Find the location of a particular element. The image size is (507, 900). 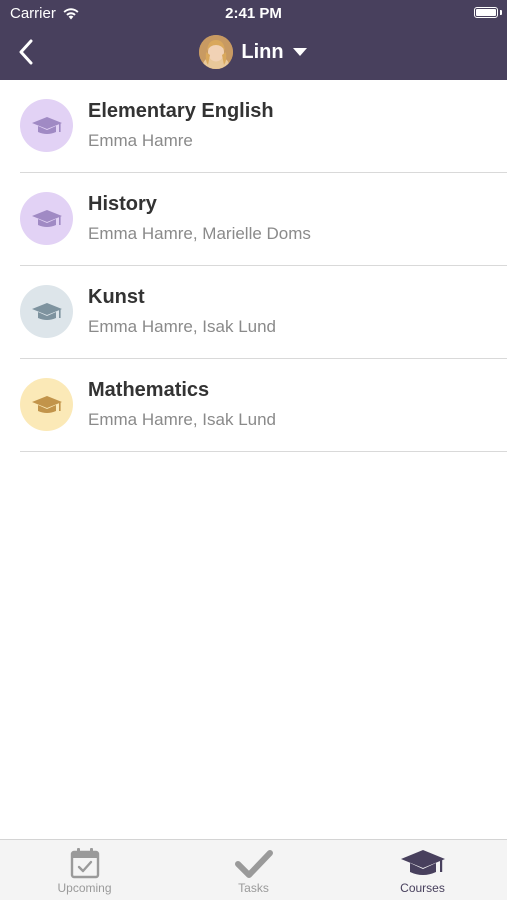

status-time: 2:41 PM is located at coordinates (253, 13).